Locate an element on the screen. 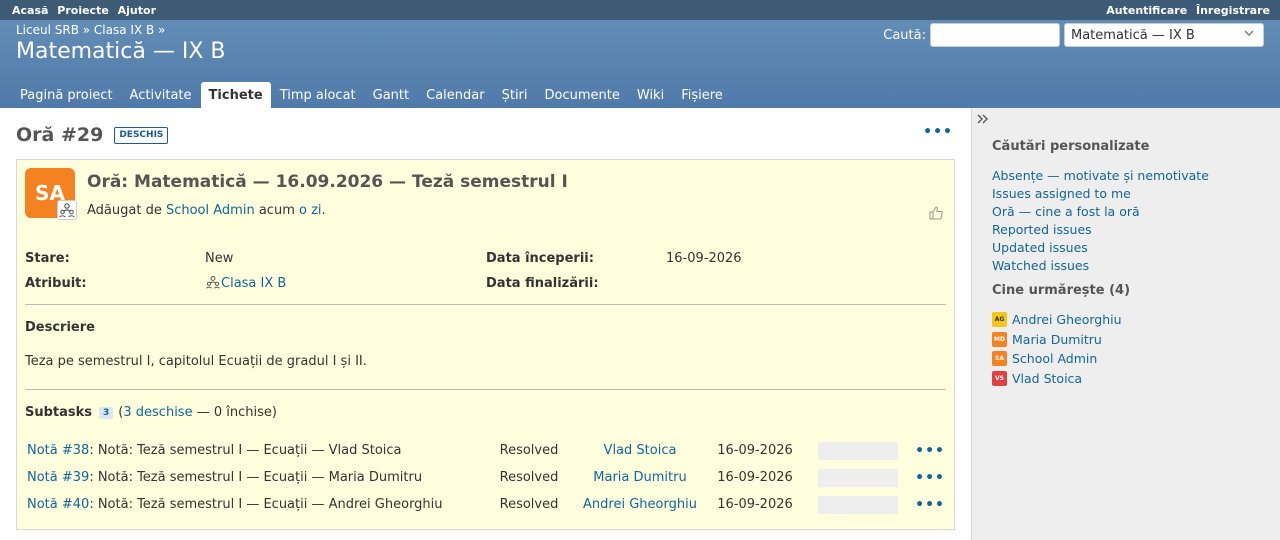 The image size is (1280, 540). watcher-item: SA School Admin is located at coordinates (1130, 359).